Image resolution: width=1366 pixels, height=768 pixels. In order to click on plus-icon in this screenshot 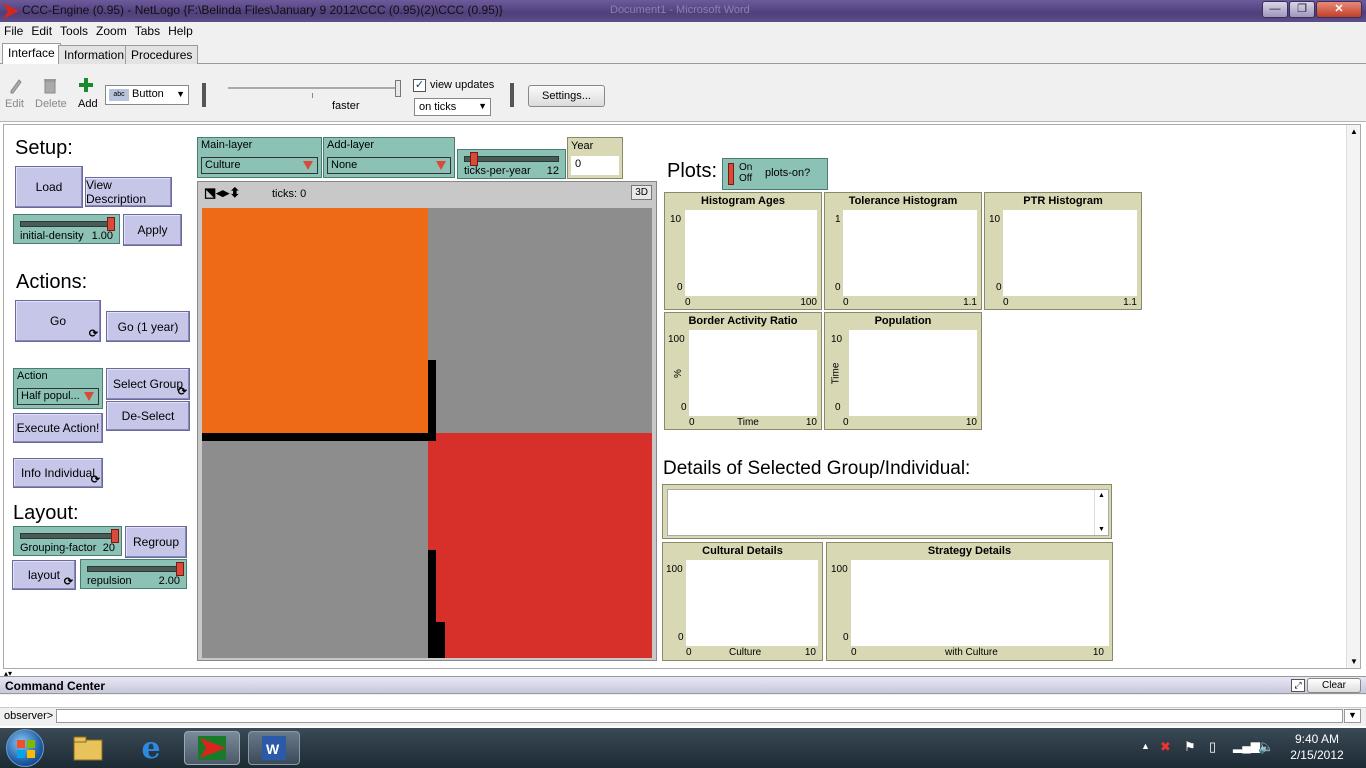, I will do `click(86, 85)`.